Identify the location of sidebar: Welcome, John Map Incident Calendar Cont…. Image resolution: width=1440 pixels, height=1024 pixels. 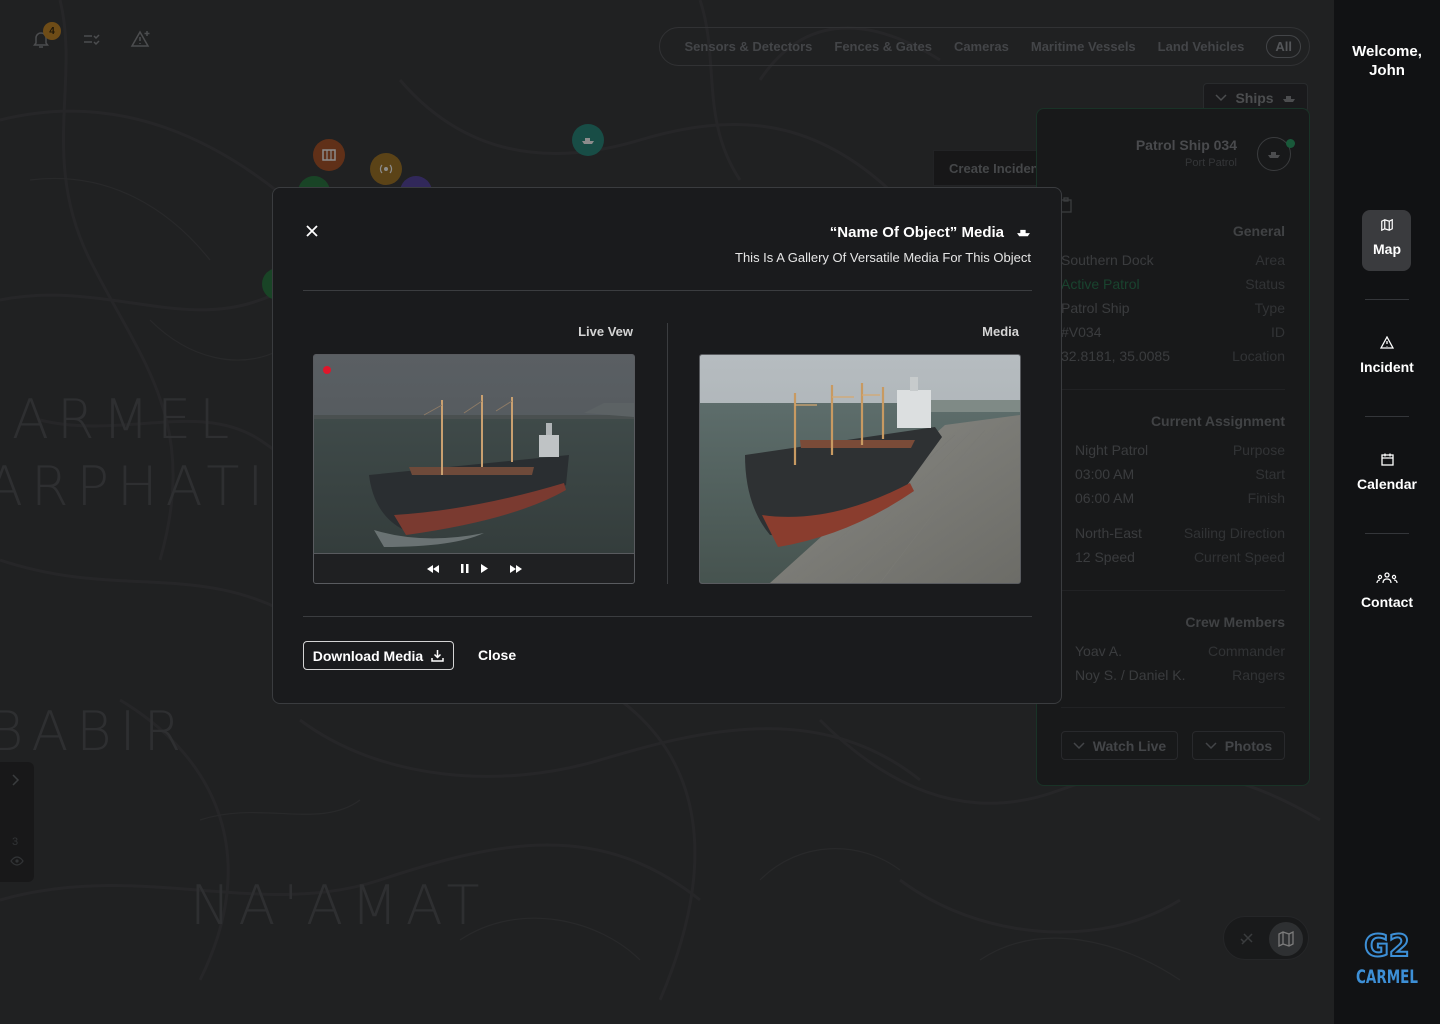
(1387, 512).